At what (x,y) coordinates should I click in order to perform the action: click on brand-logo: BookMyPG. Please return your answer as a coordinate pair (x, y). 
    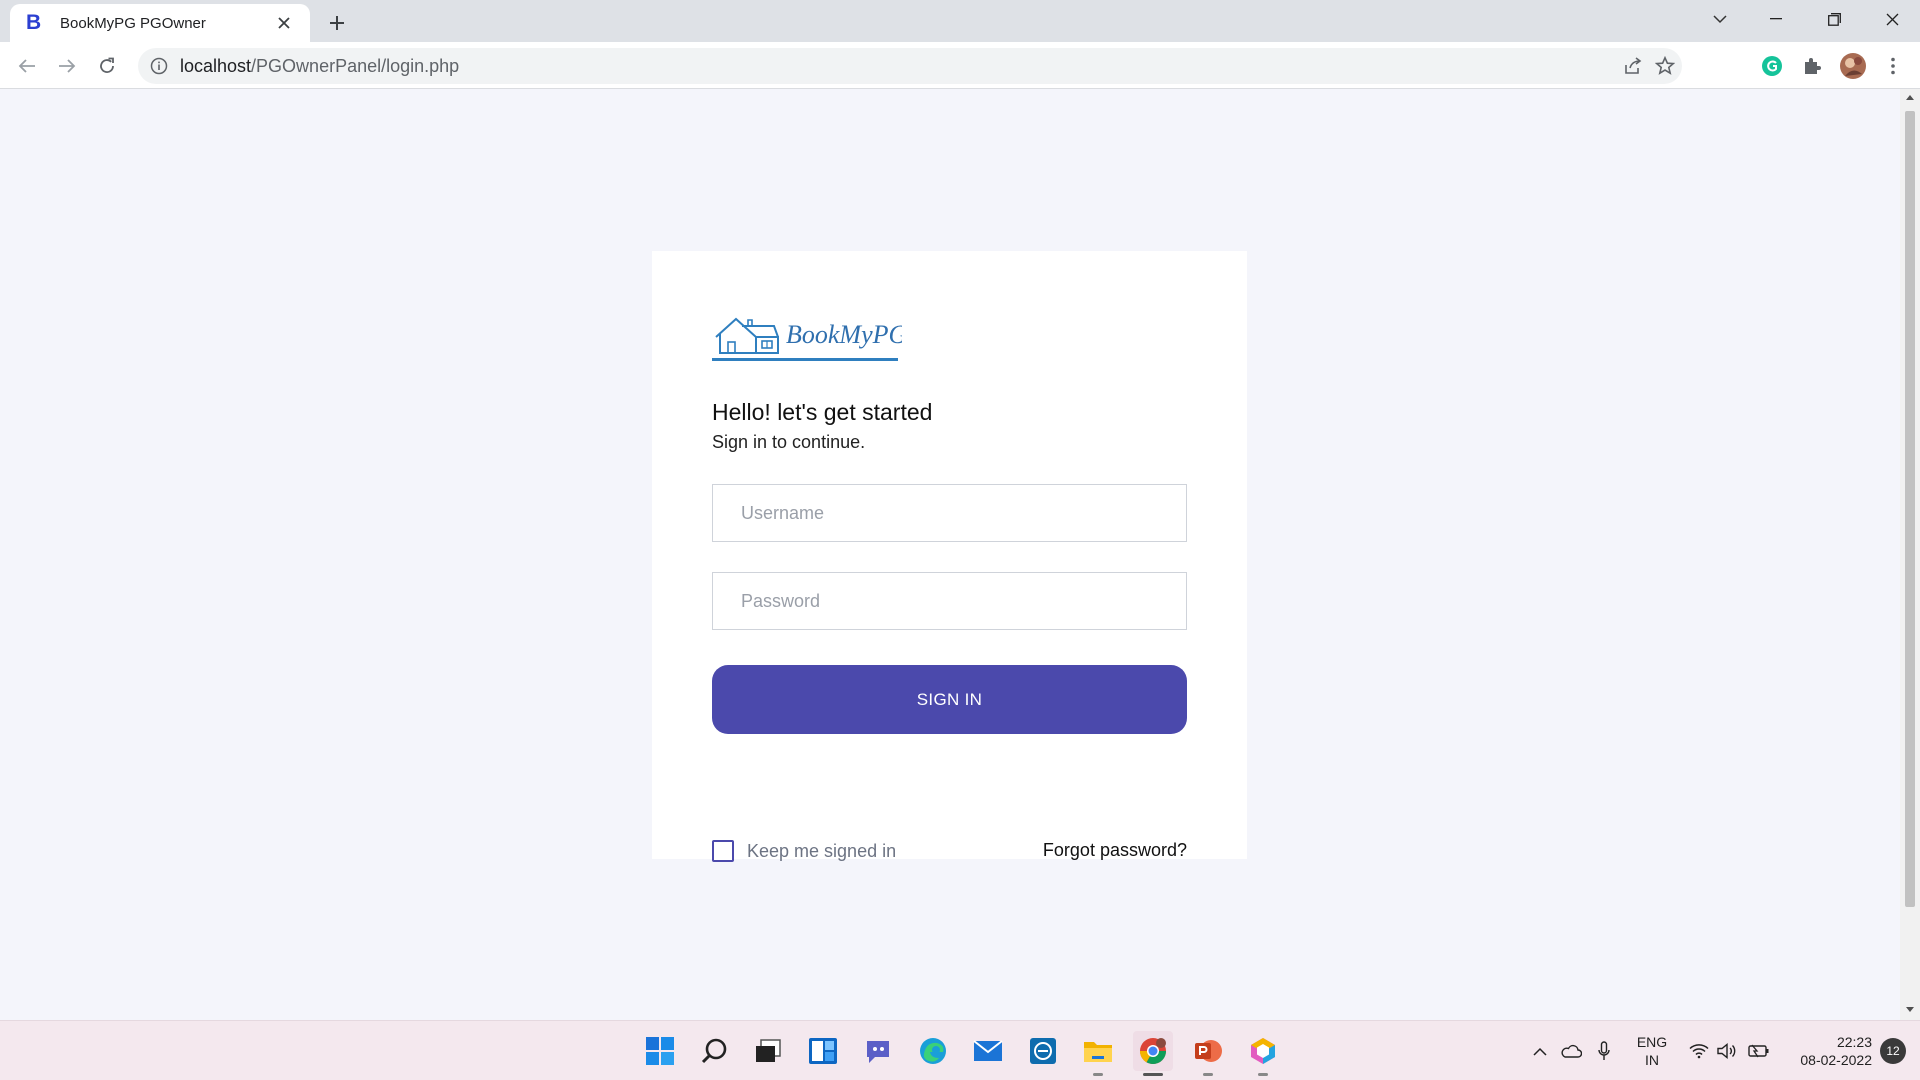
    Looking at the image, I should click on (810, 340).